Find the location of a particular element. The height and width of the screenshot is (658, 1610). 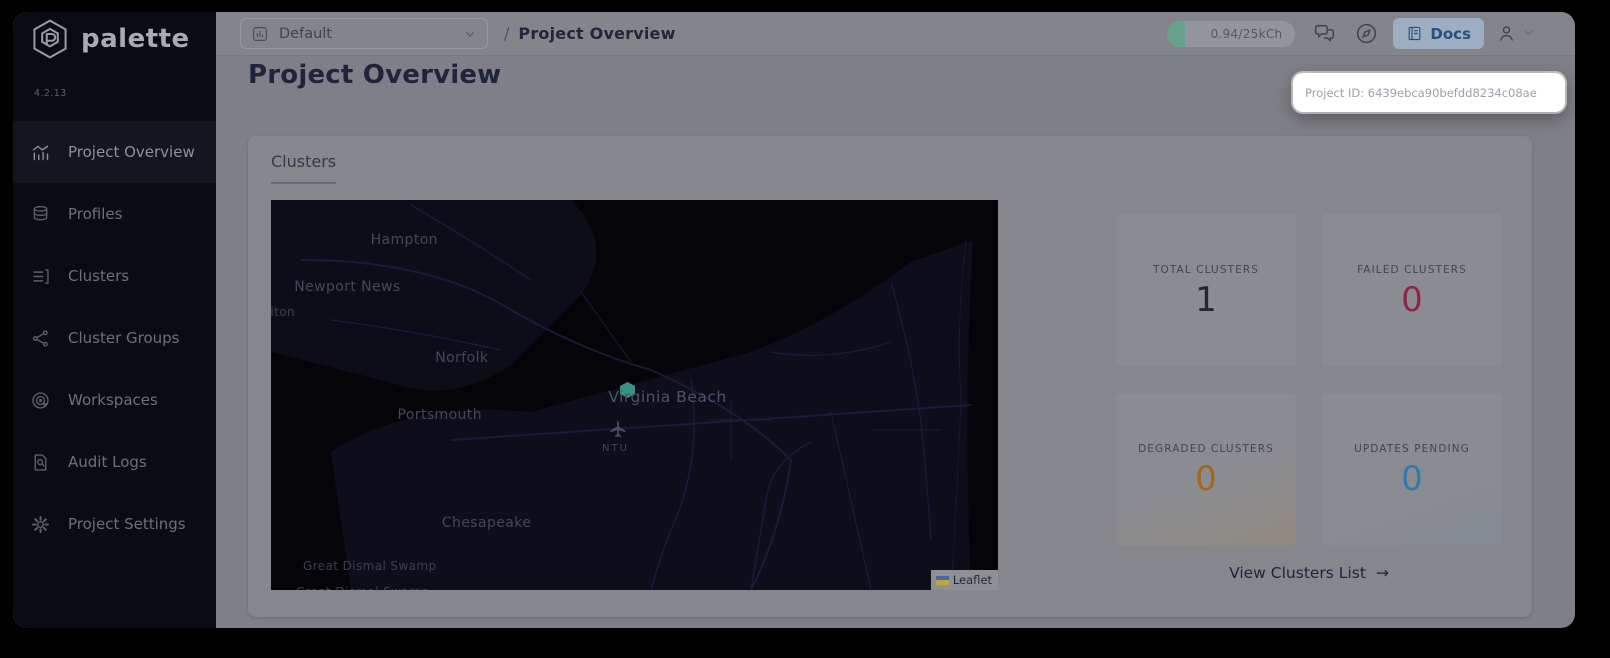

stat-degraded-clusters: DEGRADED CLUSTERS 0 is located at coordinates (1206, 469).